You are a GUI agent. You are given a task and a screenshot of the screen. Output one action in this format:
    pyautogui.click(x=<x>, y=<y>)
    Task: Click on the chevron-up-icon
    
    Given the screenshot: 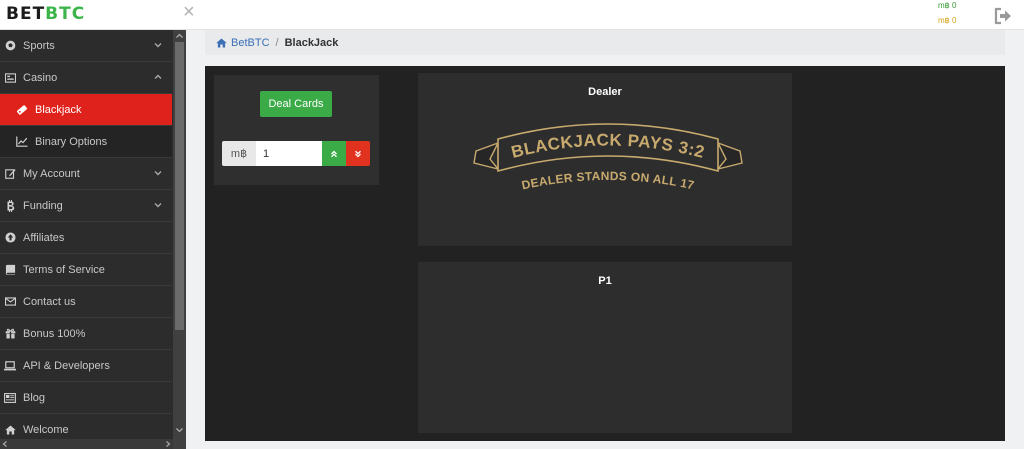 What is the action you would take?
    pyautogui.click(x=158, y=76)
    